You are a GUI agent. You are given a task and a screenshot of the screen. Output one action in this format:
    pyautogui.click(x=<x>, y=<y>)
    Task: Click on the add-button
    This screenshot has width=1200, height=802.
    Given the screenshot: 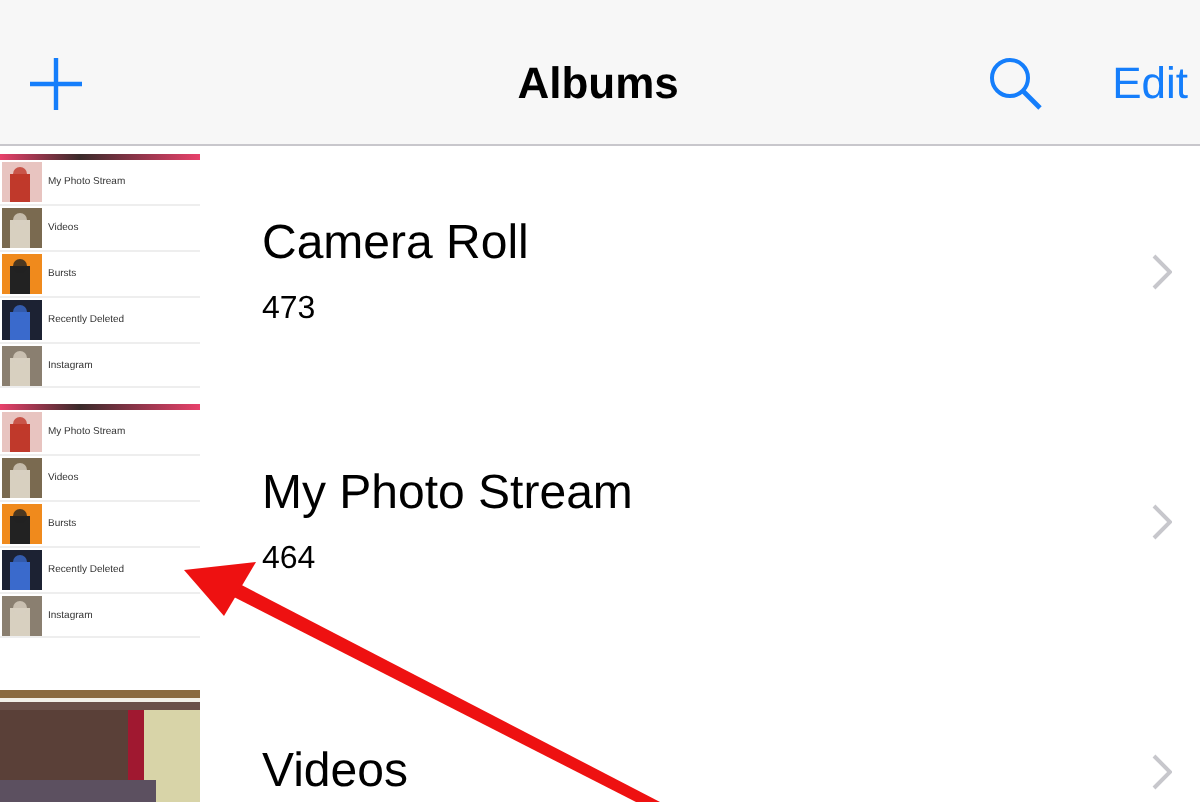 What is the action you would take?
    pyautogui.click(x=56, y=84)
    